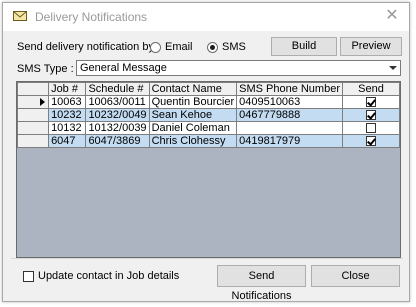 This screenshot has width=416, height=307. I want to click on cell-phone, so click(289, 128).